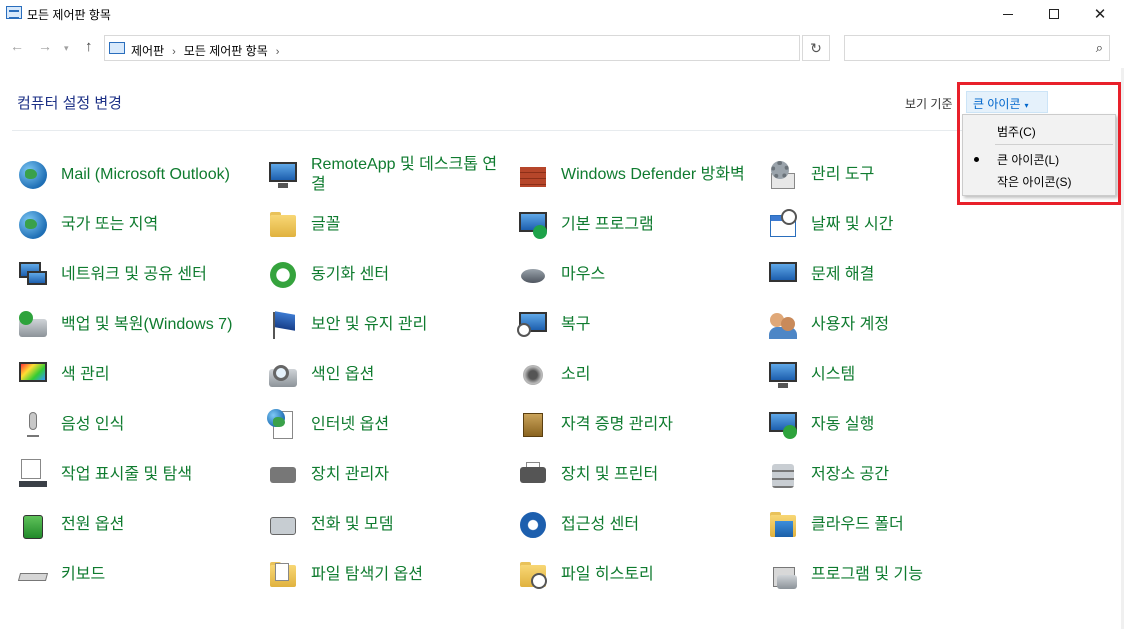 This screenshot has height=629, width=1124. What do you see at coordinates (496, 48) in the screenshot?
I see `address-bar: 제어판›모든 제어판 항목› ⌵` at bounding box center [496, 48].